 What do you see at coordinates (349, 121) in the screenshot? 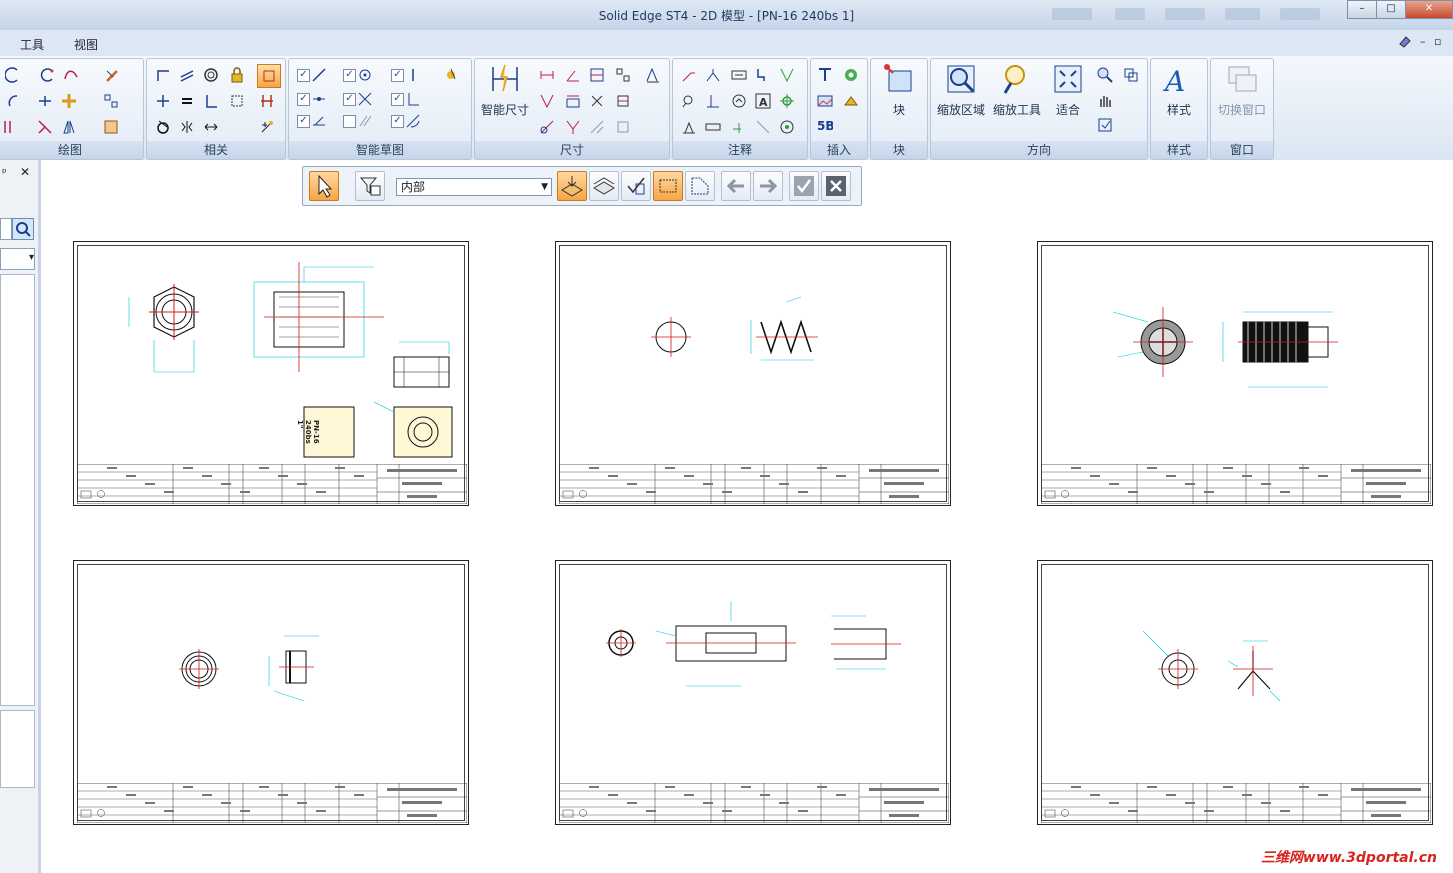
I see `checkbox-parallel` at bounding box center [349, 121].